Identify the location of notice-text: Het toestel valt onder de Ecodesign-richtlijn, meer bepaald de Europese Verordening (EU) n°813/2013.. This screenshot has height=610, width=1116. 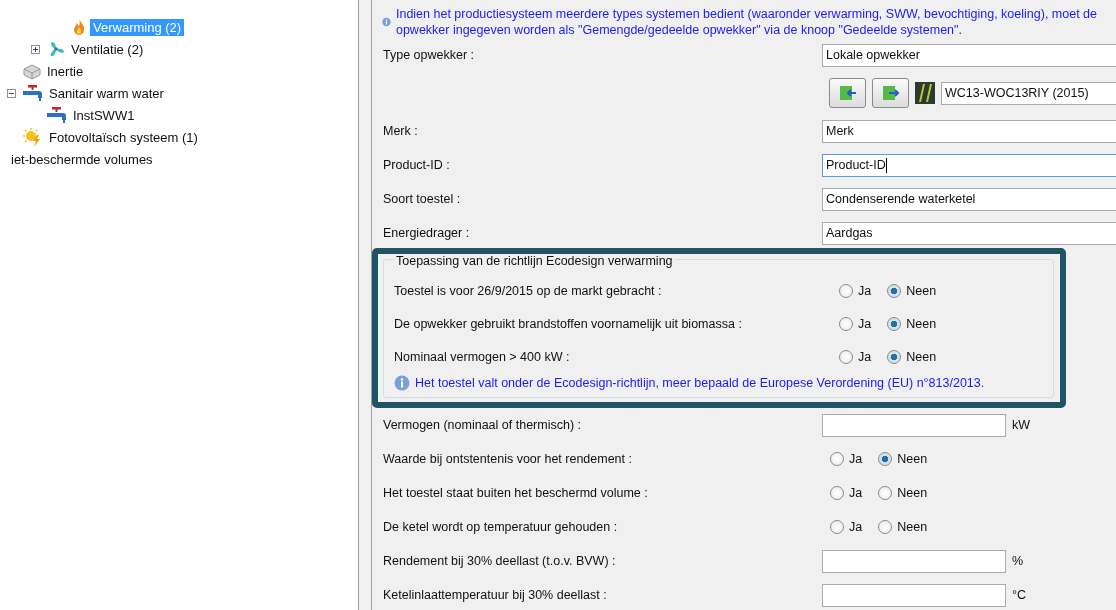
(700, 383).